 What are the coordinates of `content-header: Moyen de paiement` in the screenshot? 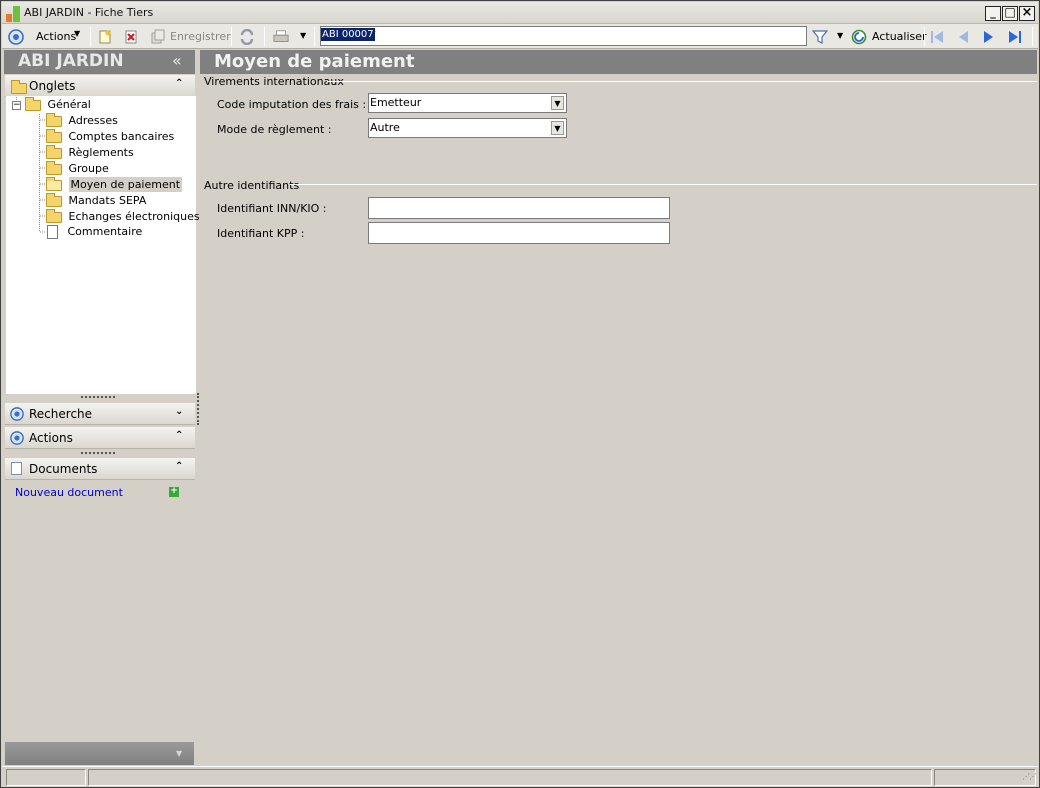 It's located at (618, 62).